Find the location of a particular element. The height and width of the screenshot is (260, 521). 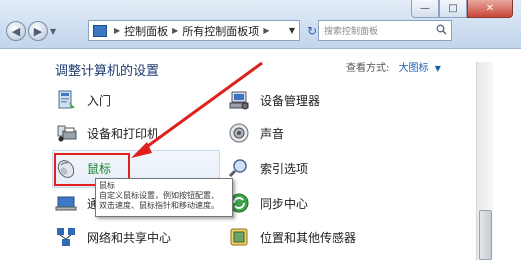

tooltip: 鼠标 自定义鼠标设置，例如按钮配置、 双击速度、鼠标指针和移动速度。 is located at coordinates (164, 197).